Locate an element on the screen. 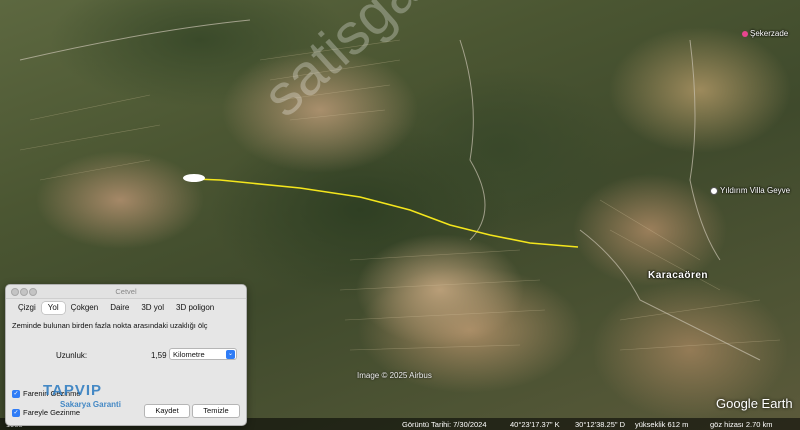 This screenshot has width=800, height=430. unit-select: Kilometre ⌄ is located at coordinates (203, 354).